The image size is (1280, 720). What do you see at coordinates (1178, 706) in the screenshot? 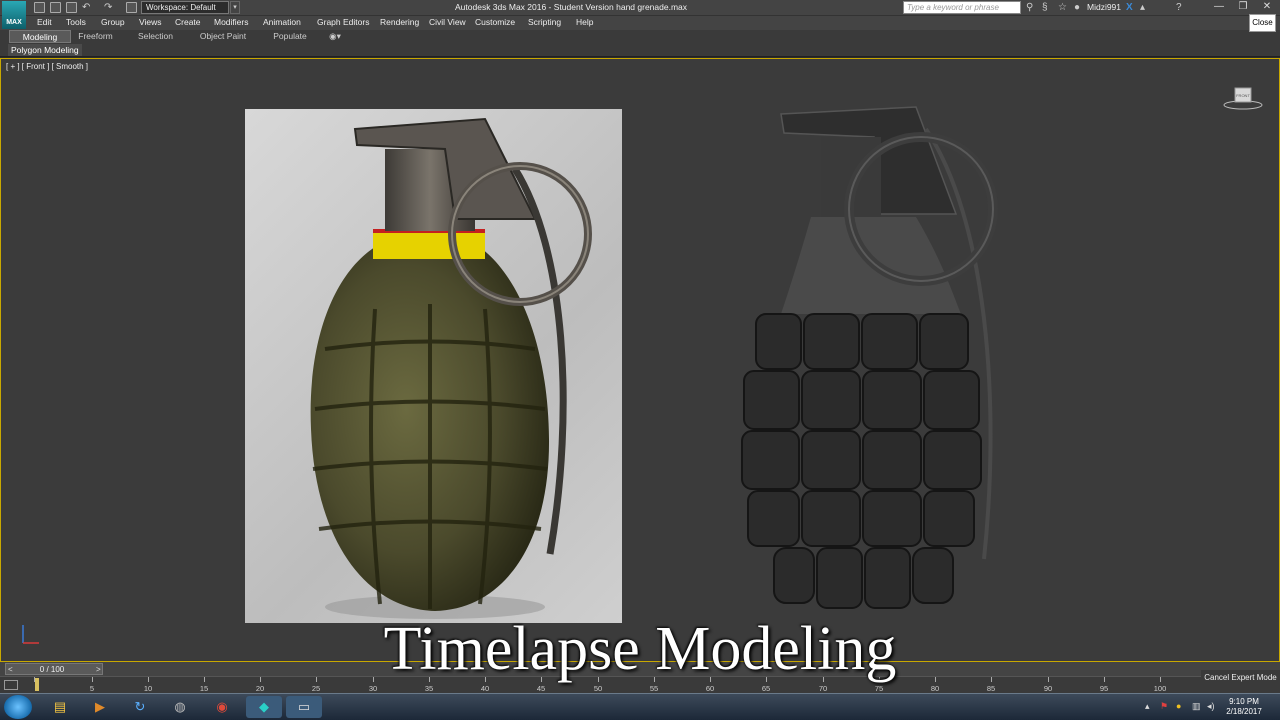
I see `tray-app-icon: ●` at bounding box center [1178, 706].